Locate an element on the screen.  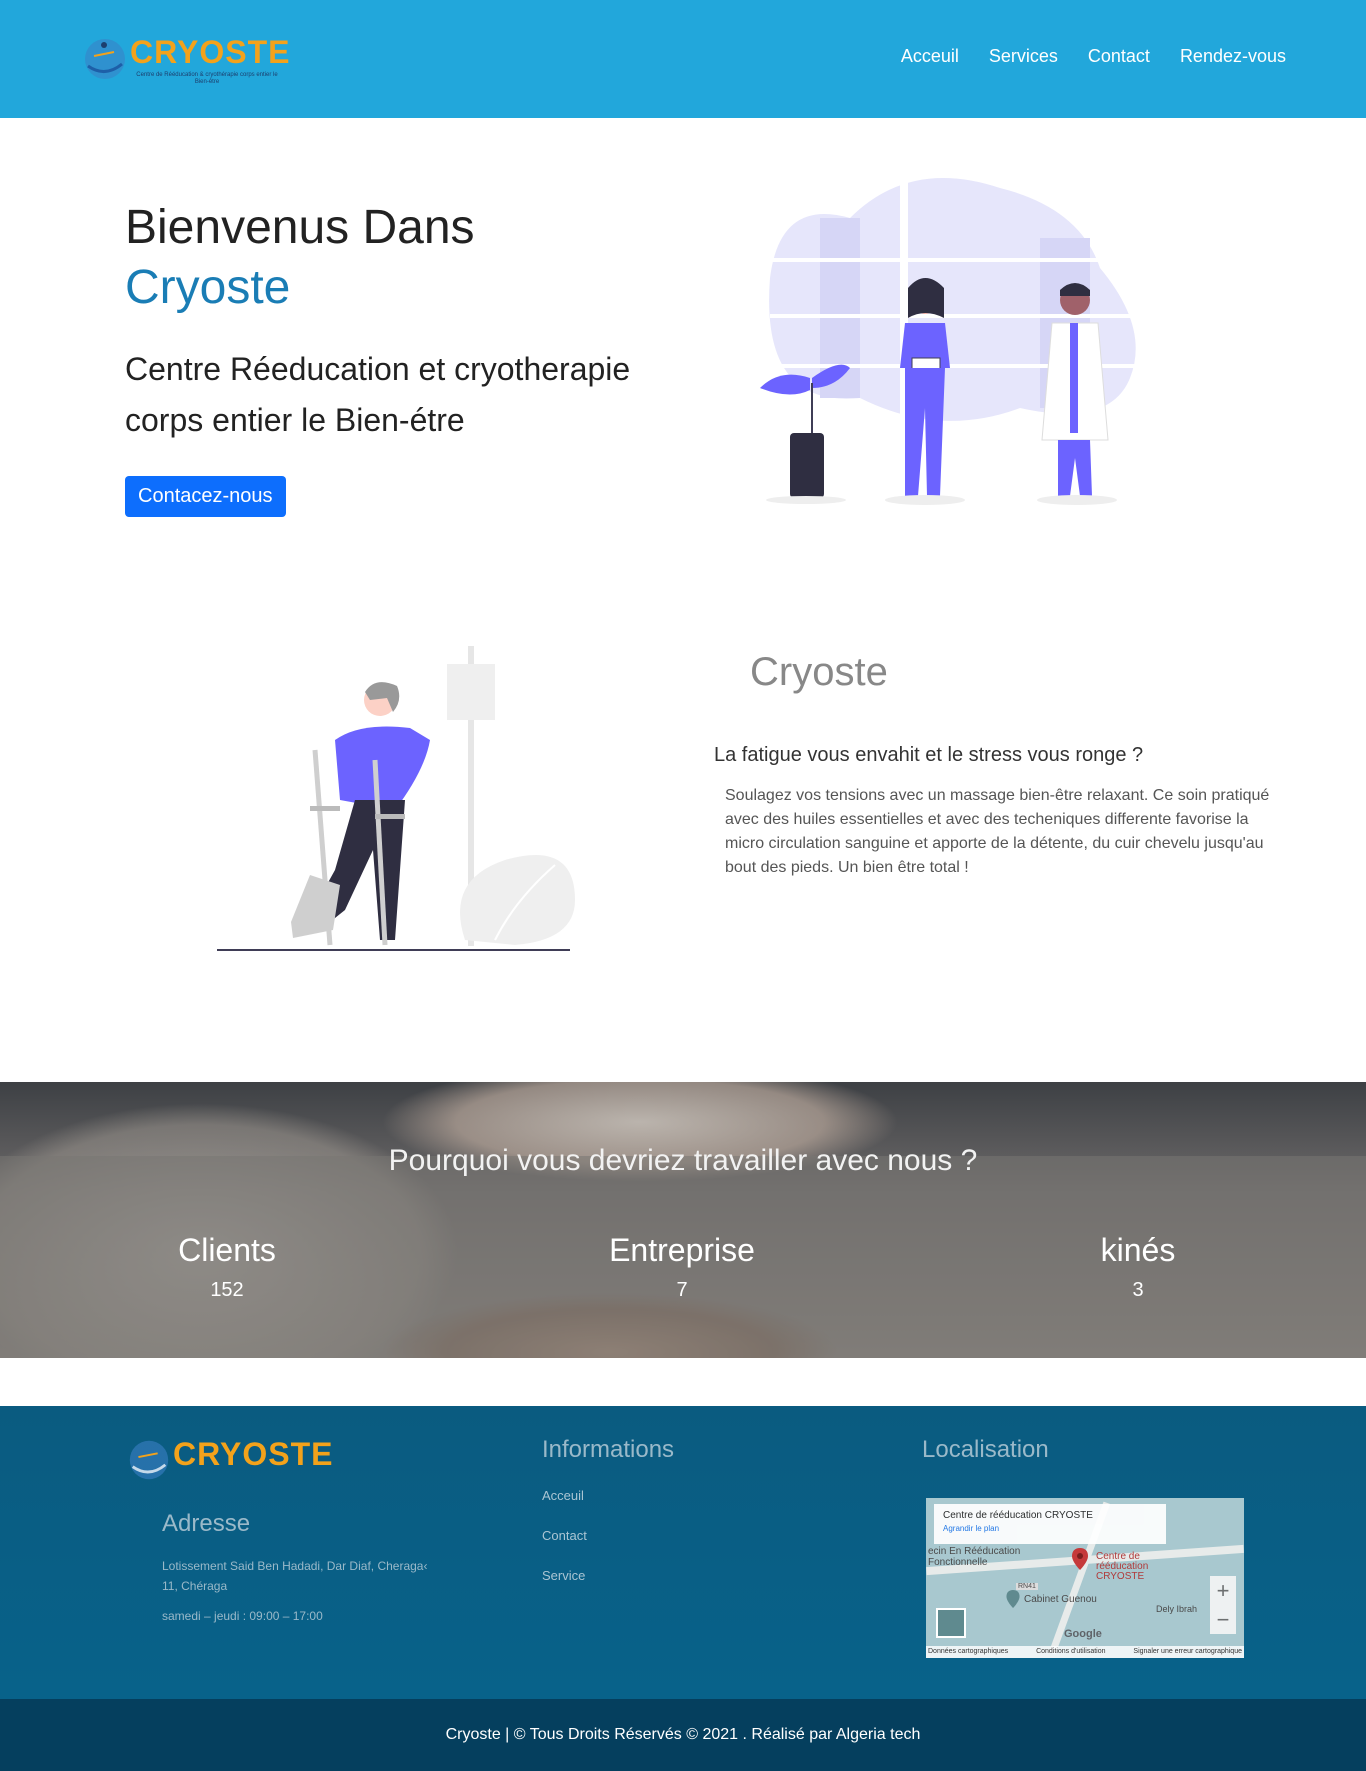
map-place-name: Centre de rééducation CRYOSTE is located at coordinates (1018, 1515).